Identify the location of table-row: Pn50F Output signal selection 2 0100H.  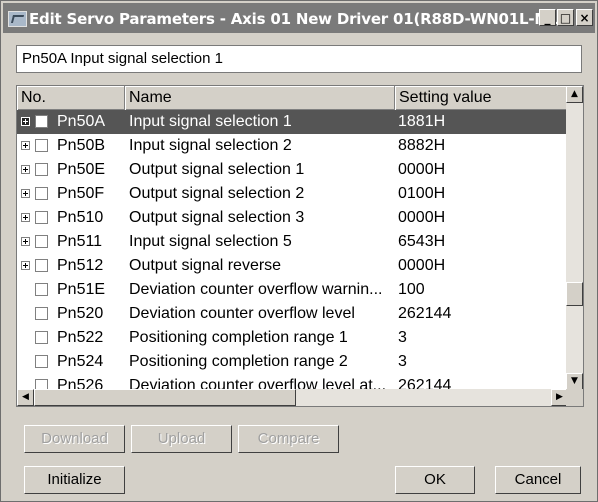
(292, 194).